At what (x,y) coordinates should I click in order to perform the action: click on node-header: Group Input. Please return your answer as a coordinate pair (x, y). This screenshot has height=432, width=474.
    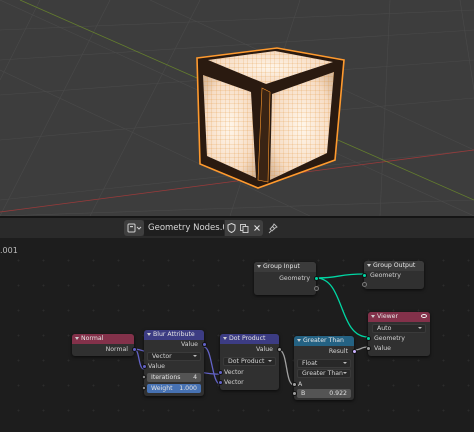
    Looking at the image, I should click on (285, 267).